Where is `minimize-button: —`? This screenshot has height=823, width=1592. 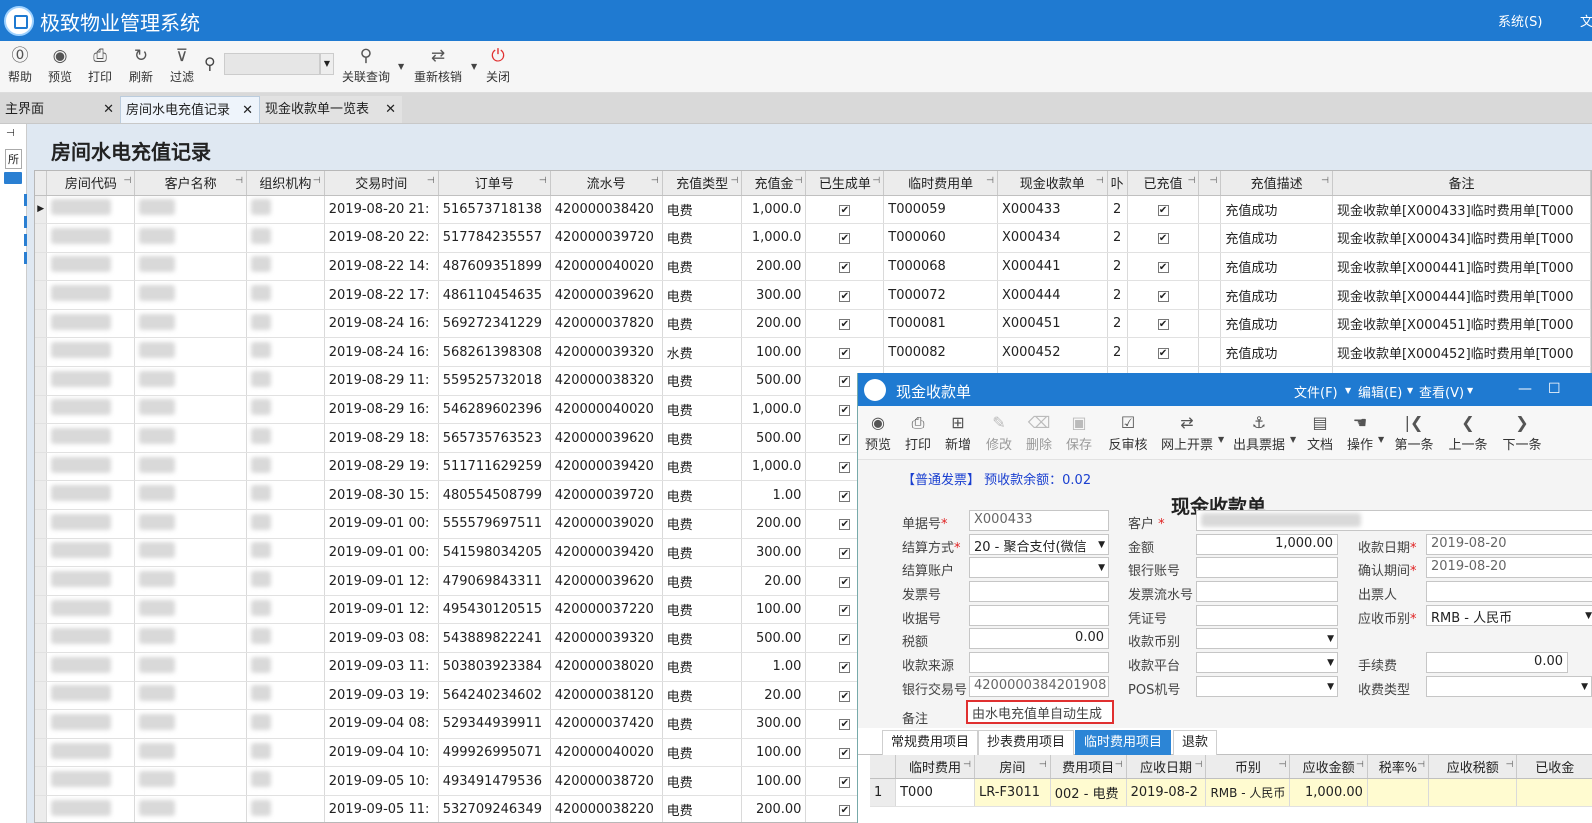
minimize-button: — is located at coordinates (1525, 389).